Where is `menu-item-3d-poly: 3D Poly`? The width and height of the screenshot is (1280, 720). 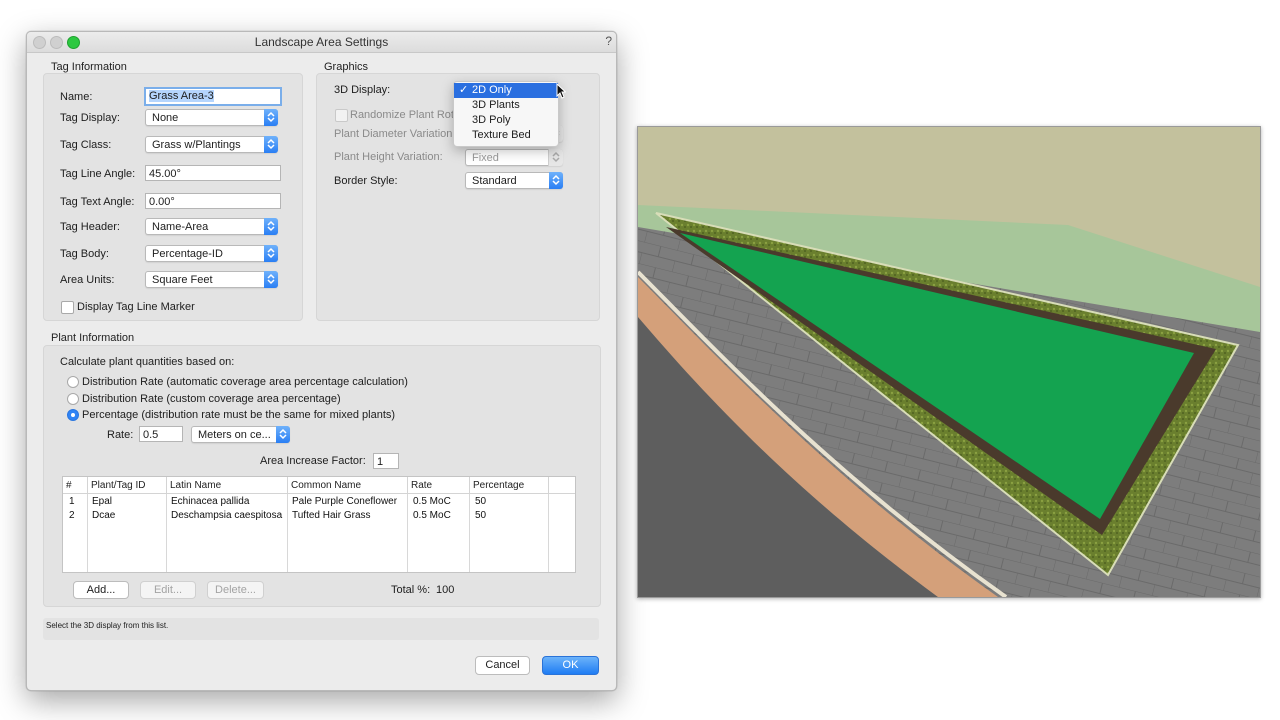 menu-item-3d-poly: 3D Poly is located at coordinates (506, 120).